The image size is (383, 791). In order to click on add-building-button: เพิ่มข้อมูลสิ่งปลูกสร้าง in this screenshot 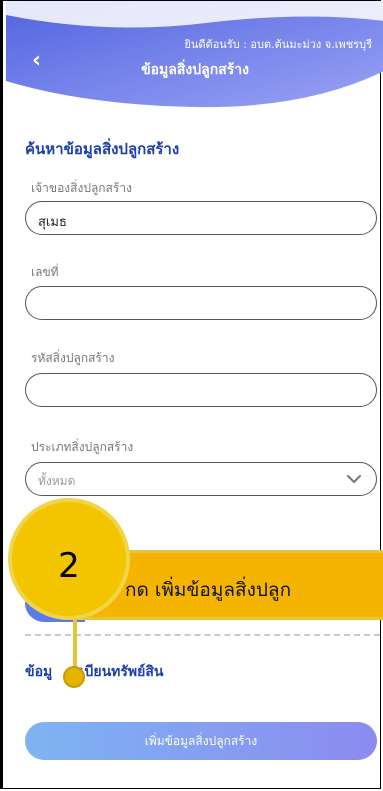, I will do `click(201, 741)`.